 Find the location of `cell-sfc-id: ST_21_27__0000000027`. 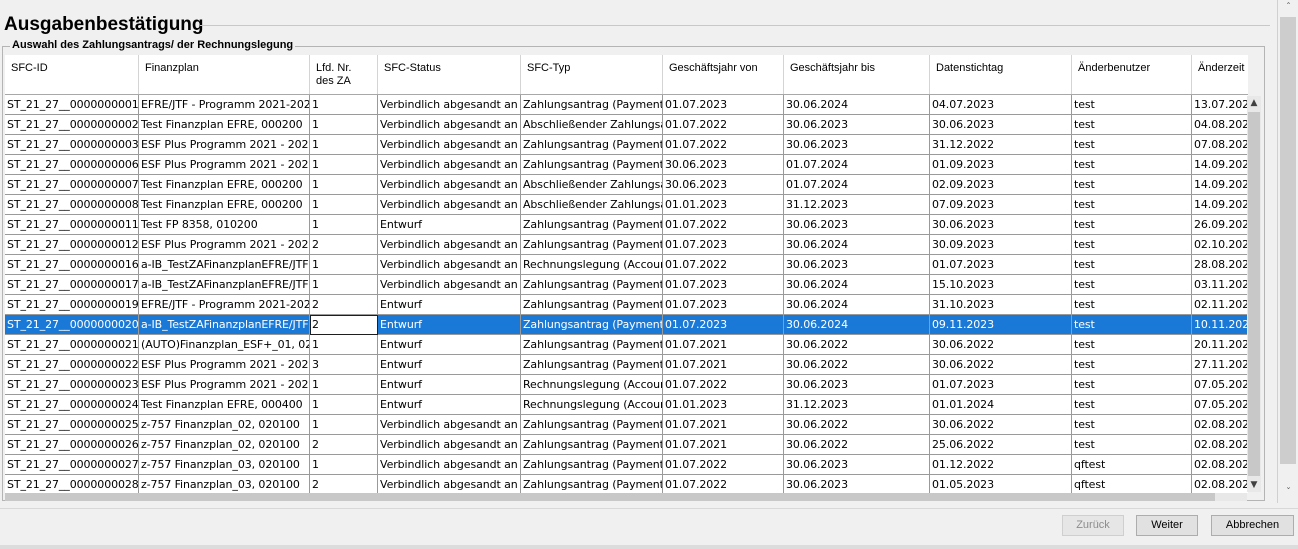

cell-sfc-id: ST_21_27__0000000027 is located at coordinates (72, 465).